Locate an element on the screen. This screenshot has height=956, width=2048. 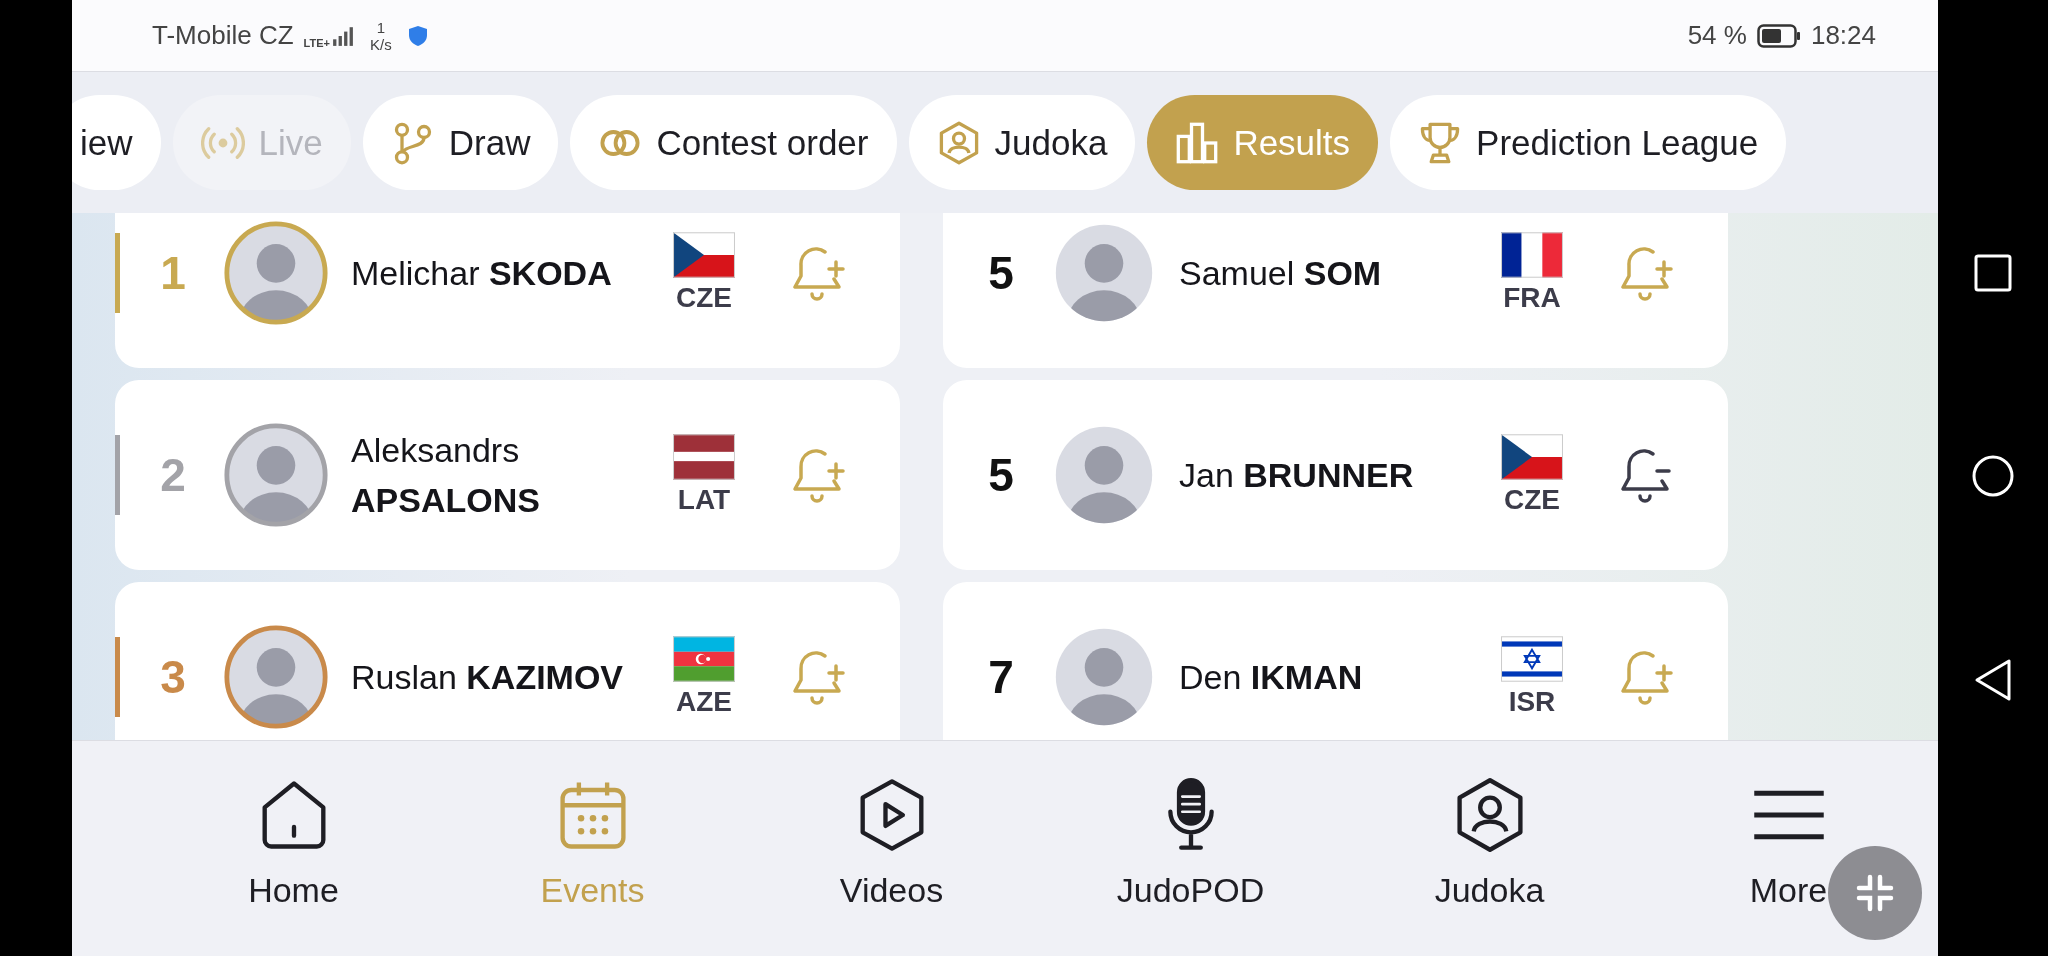
shield-icon is located at coordinates (417, 35).